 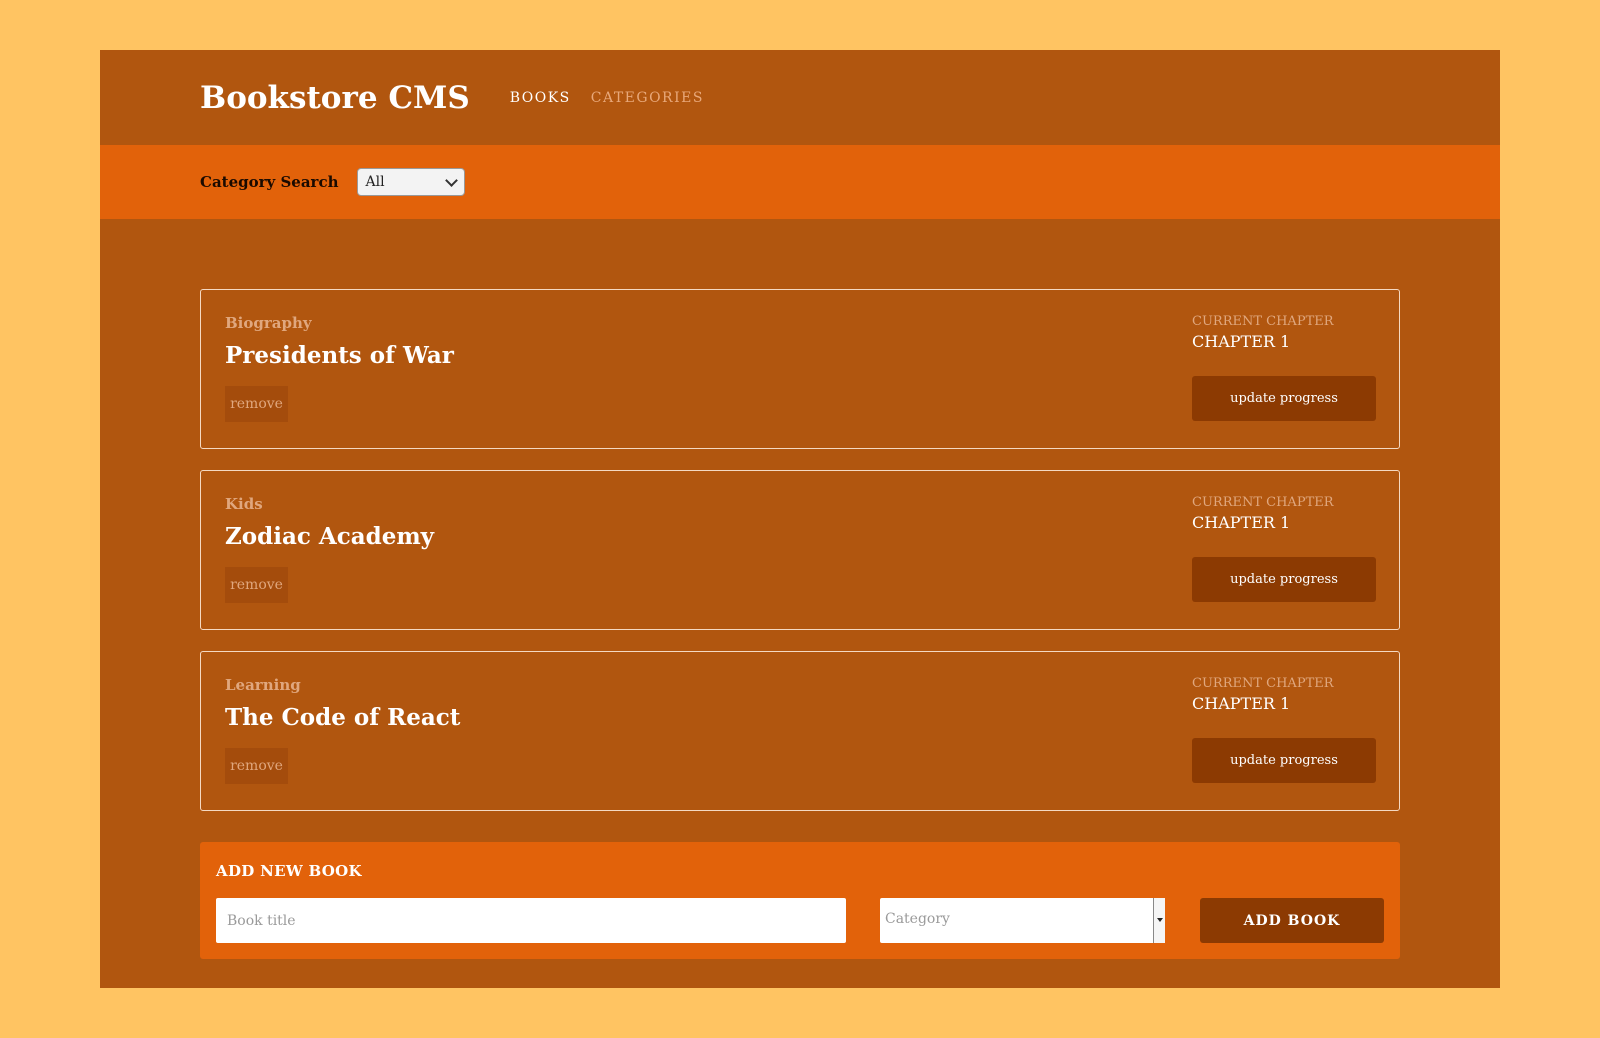 What do you see at coordinates (1159, 920) in the screenshot?
I see `dropdown-arrow-icon` at bounding box center [1159, 920].